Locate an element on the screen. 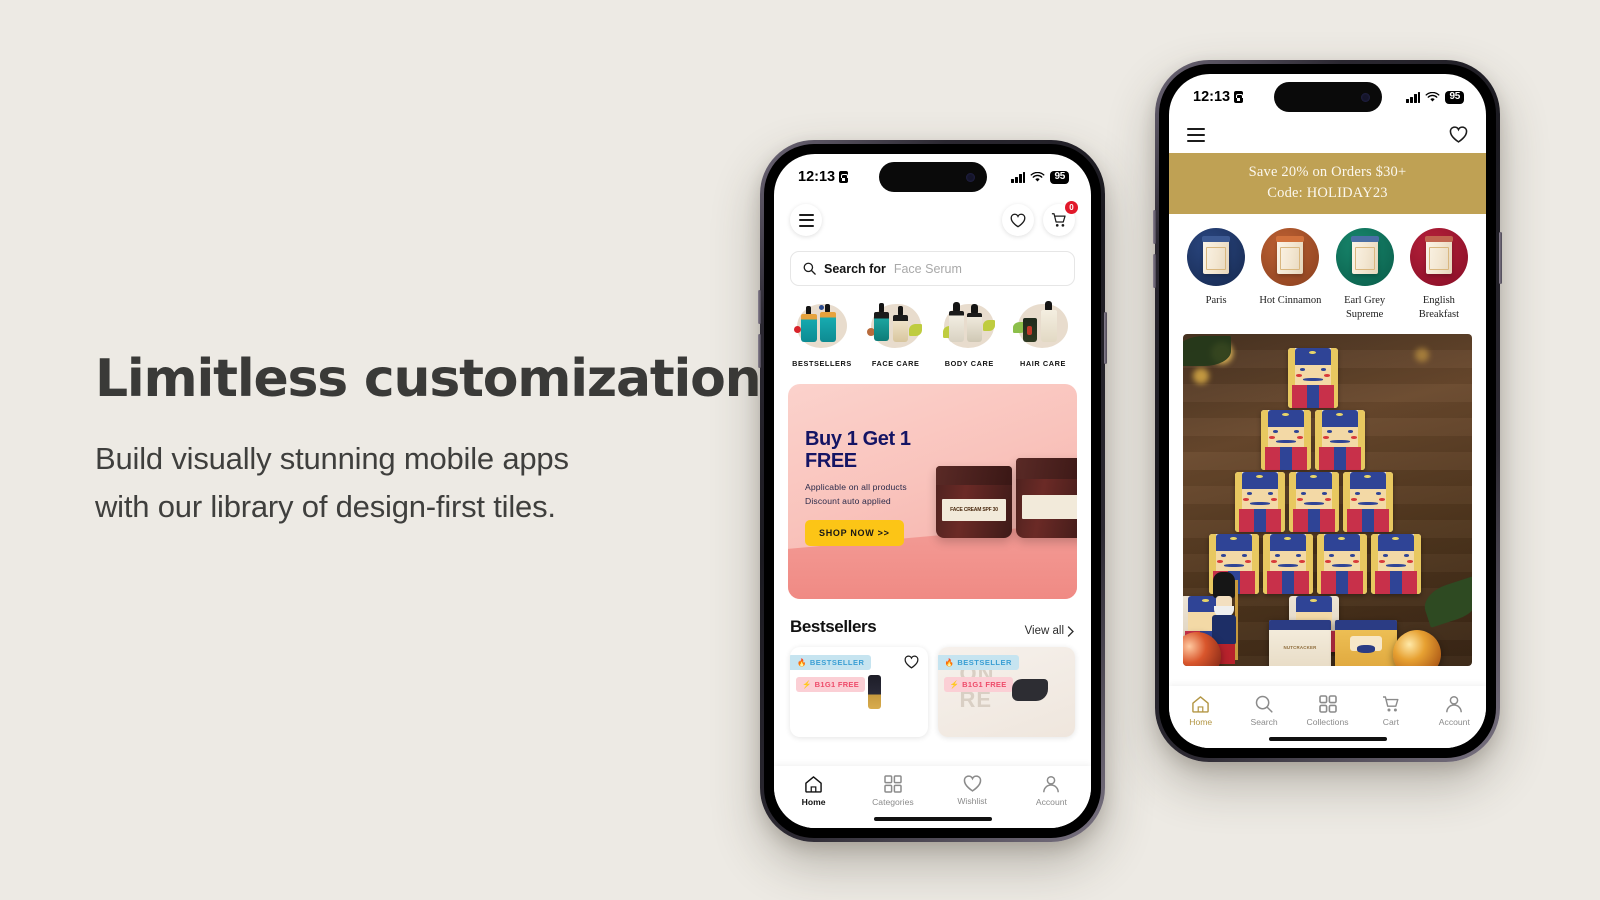  phone1-app-header: 0 is located at coordinates (932, 218).